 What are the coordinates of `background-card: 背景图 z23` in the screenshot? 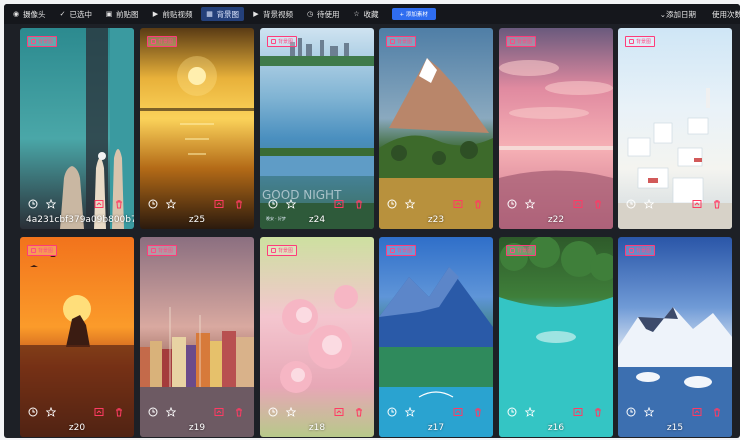 It's located at (436, 128).